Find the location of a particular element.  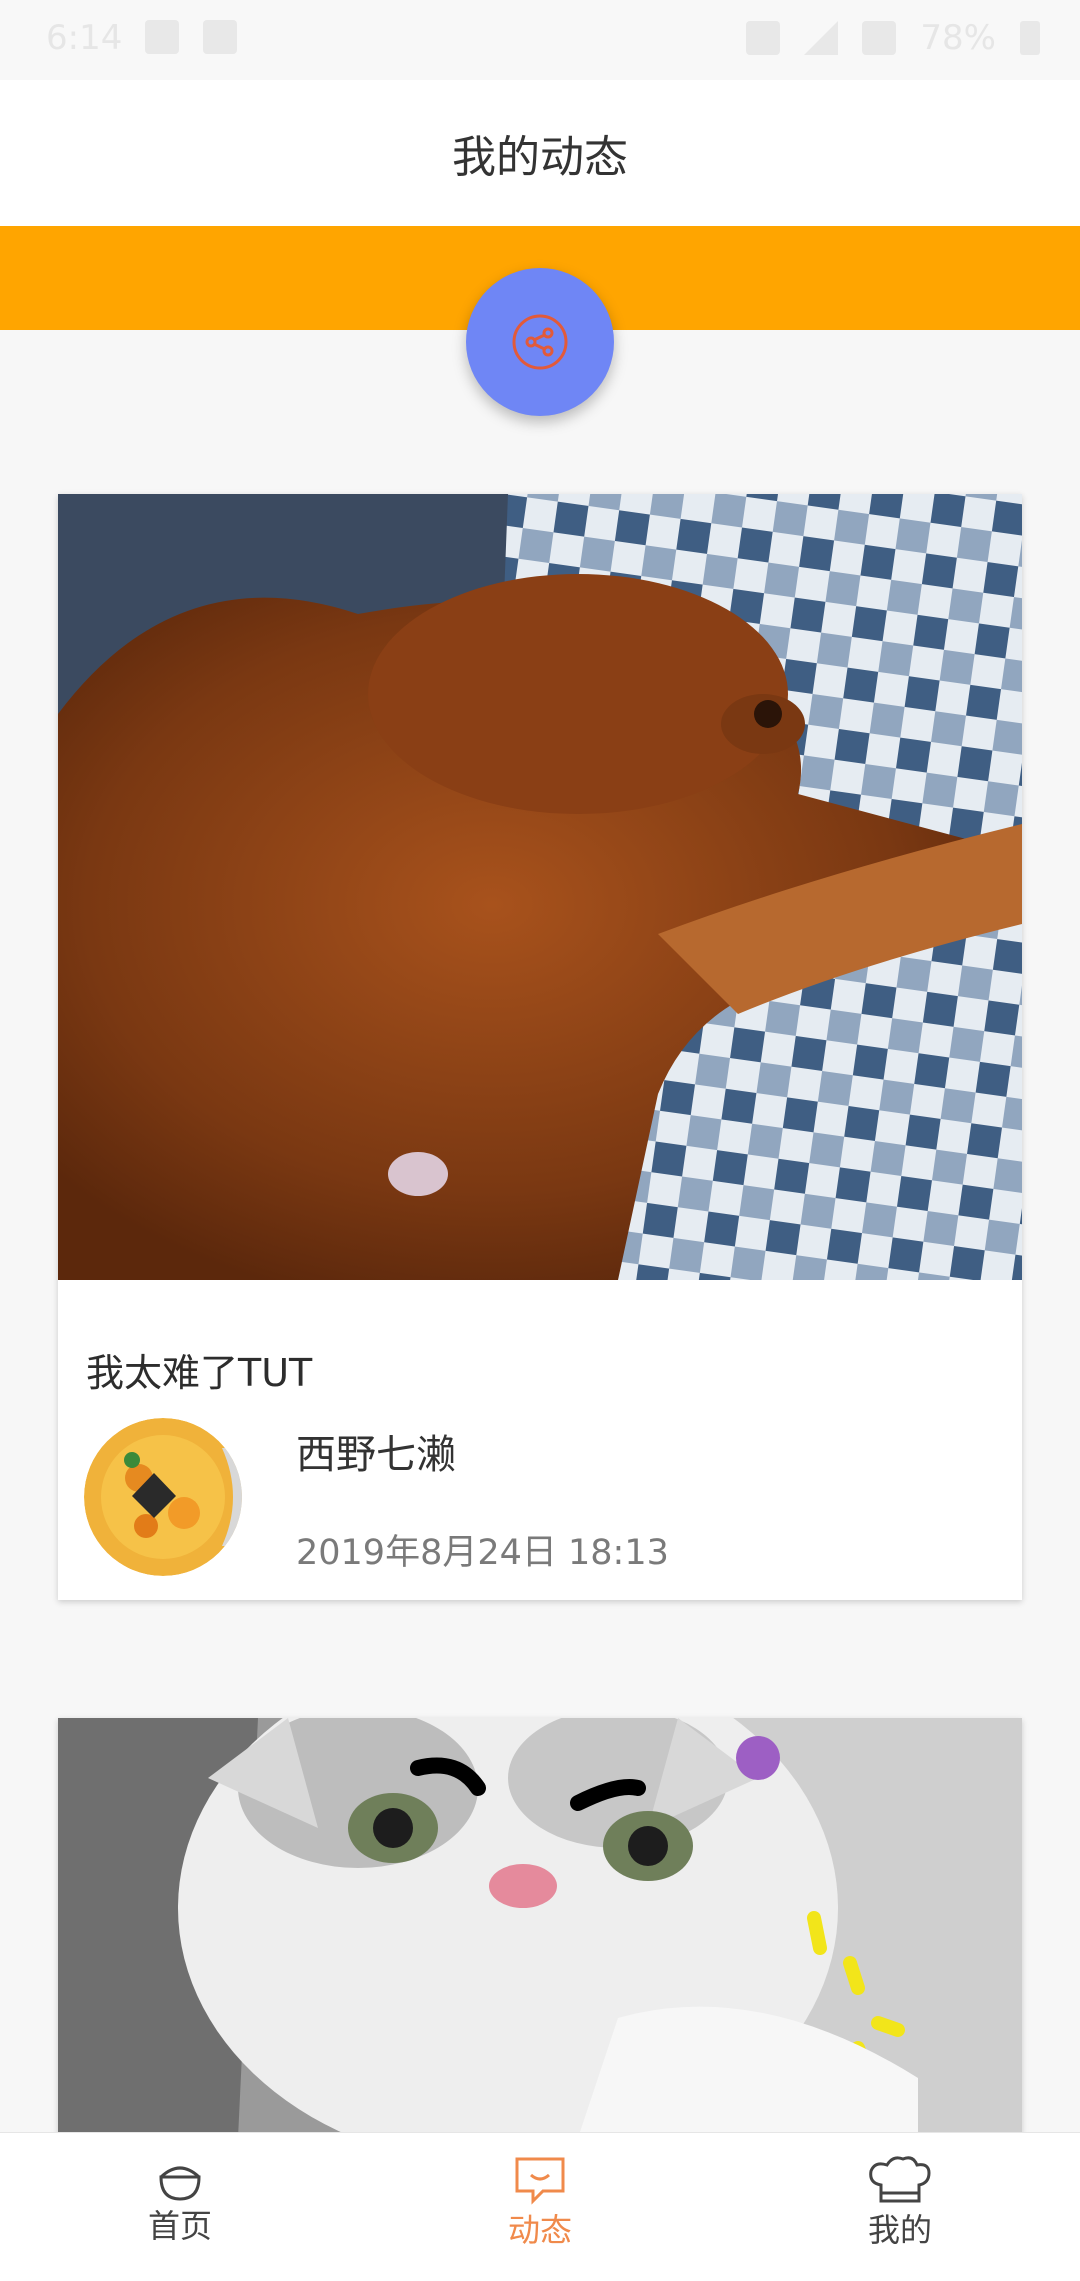

bowl-icon is located at coordinates (180, 2183).